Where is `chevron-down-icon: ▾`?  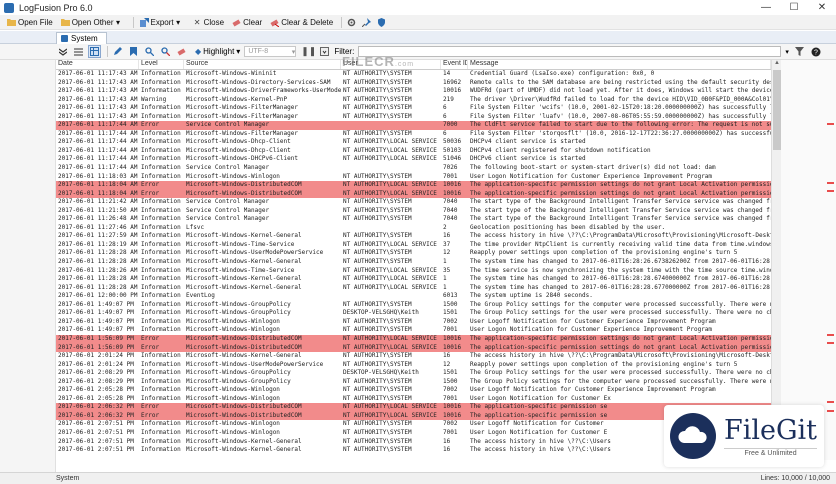
chevron-down-icon: ▾ is located at coordinates (789, 52).